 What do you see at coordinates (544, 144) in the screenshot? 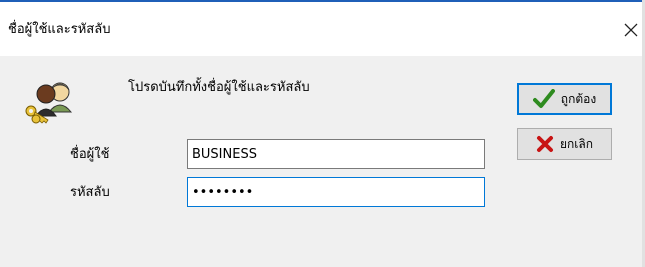
I see `x-icon` at bounding box center [544, 144].